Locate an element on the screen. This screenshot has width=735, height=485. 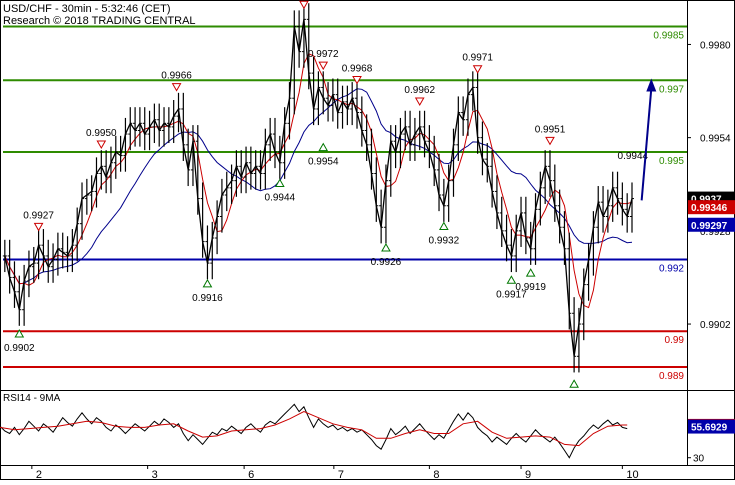
price-badge-label: 0.99297 is located at coordinates (709, 226).